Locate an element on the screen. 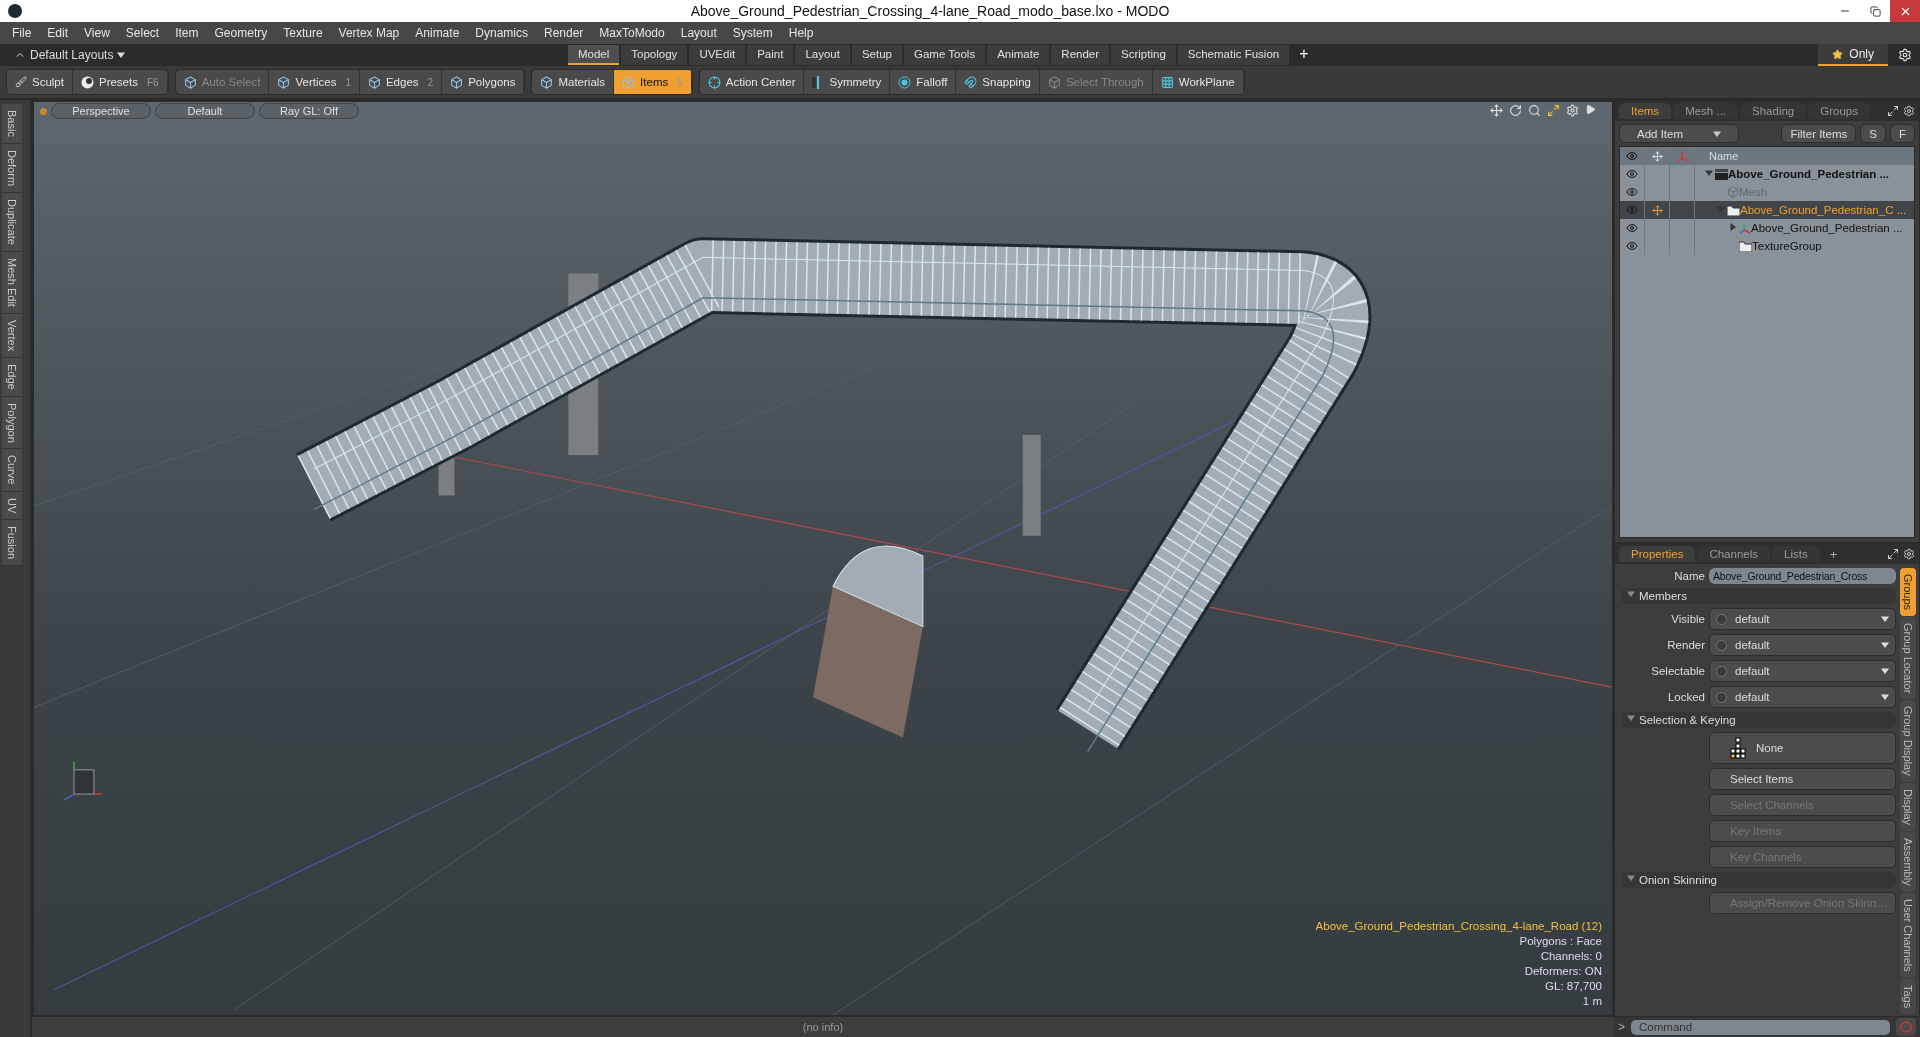 The width and height of the screenshot is (1920, 1037). tool-tab: Polygon is located at coordinates (12, 423).